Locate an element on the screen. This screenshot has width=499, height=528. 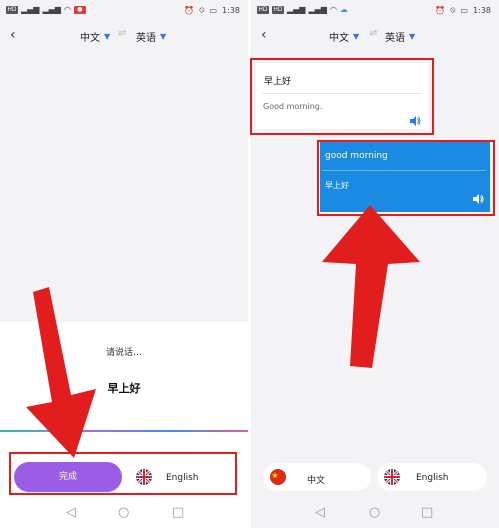
annotation-arrow-down is located at coordinates (61, 372).